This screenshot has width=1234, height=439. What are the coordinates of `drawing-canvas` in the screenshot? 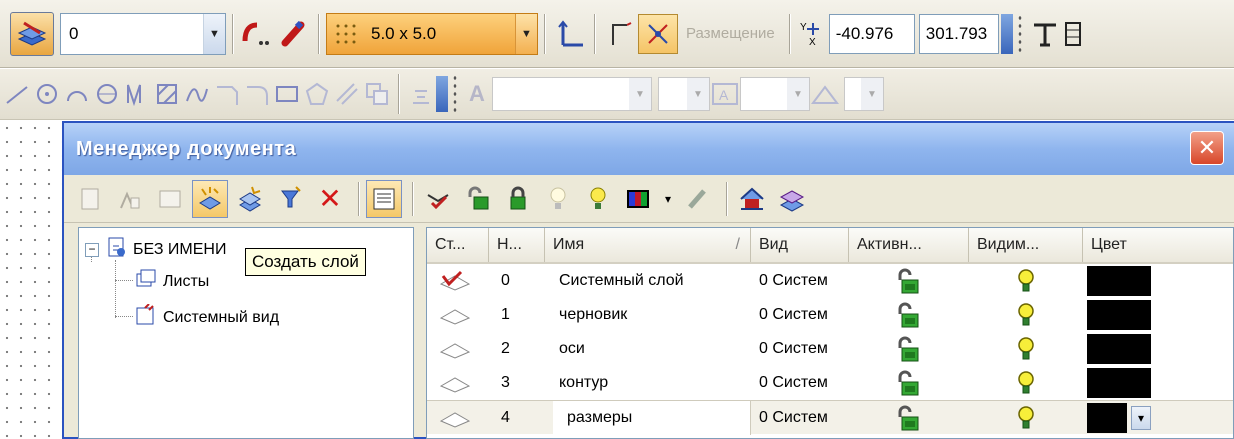 It's located at (31, 280).